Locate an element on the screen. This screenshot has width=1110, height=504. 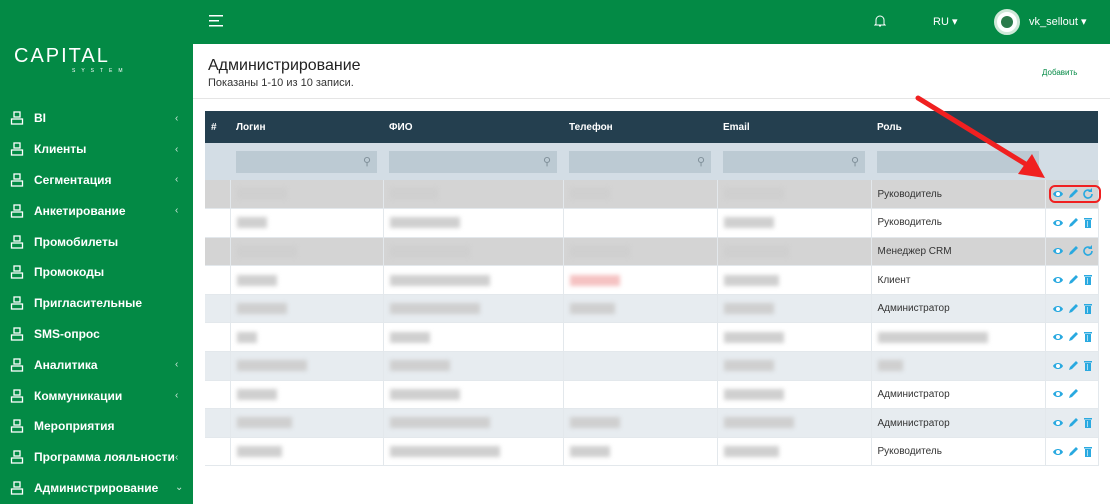
menu-icon is located at coordinates (217, 21).